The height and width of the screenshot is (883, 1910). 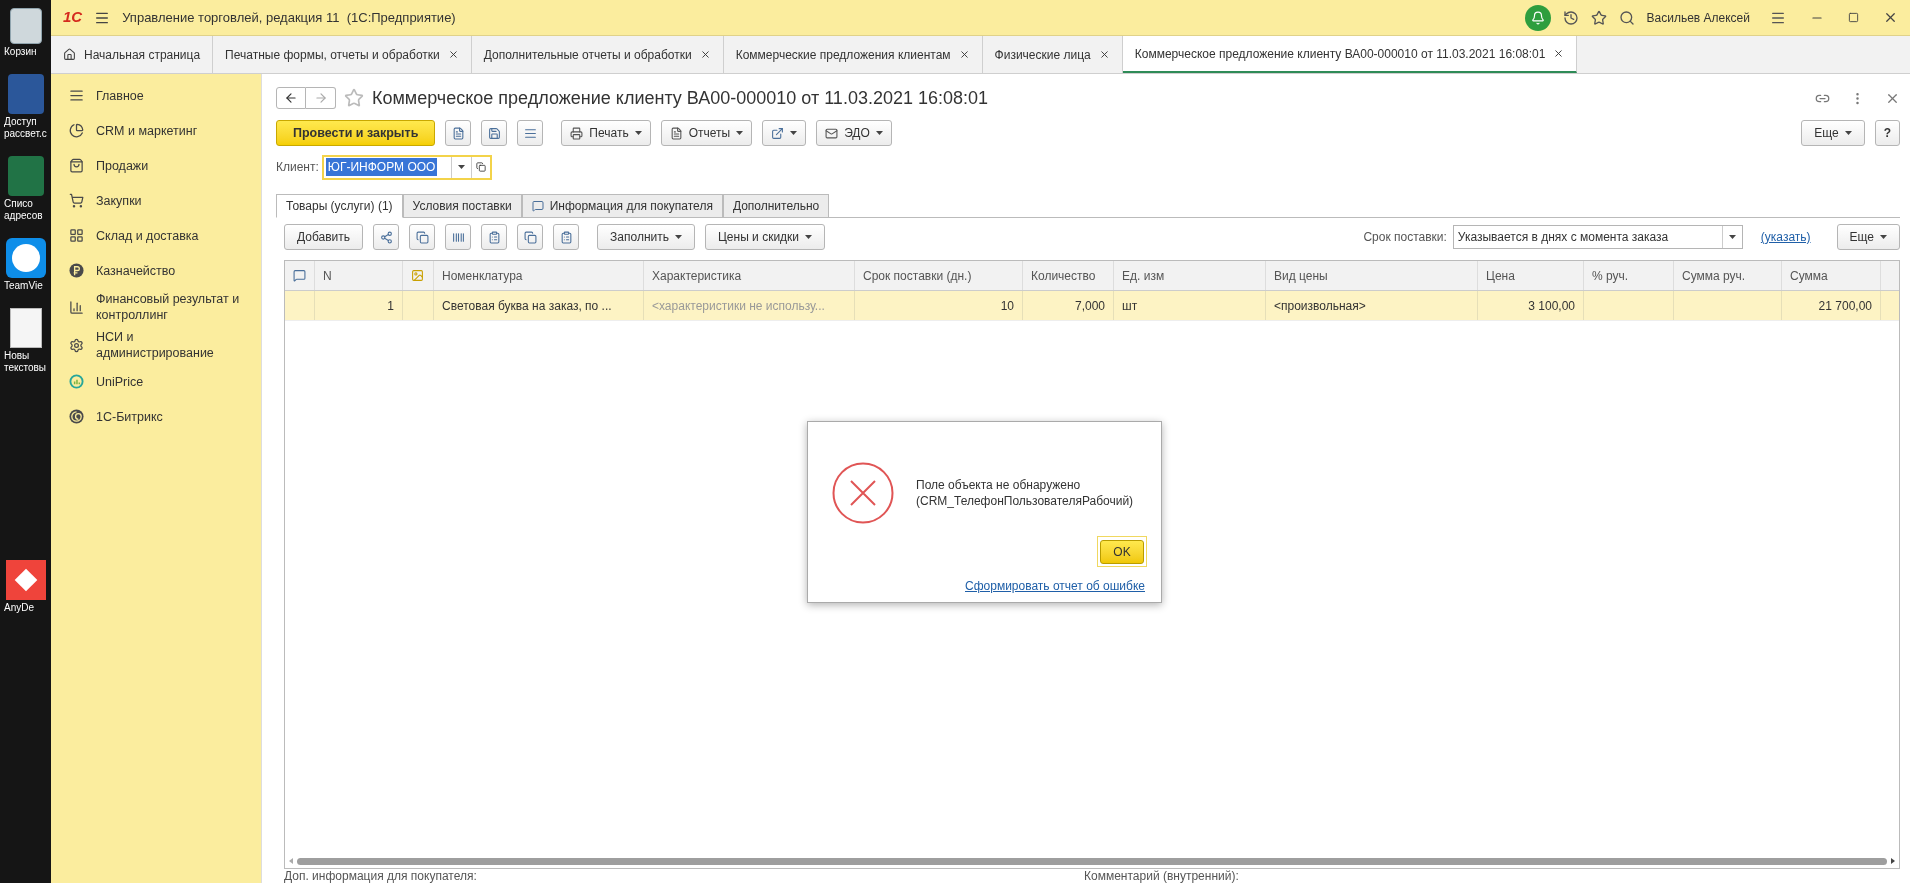 I want to click on sidebar-item: UniPrice, so click(x=156, y=381).